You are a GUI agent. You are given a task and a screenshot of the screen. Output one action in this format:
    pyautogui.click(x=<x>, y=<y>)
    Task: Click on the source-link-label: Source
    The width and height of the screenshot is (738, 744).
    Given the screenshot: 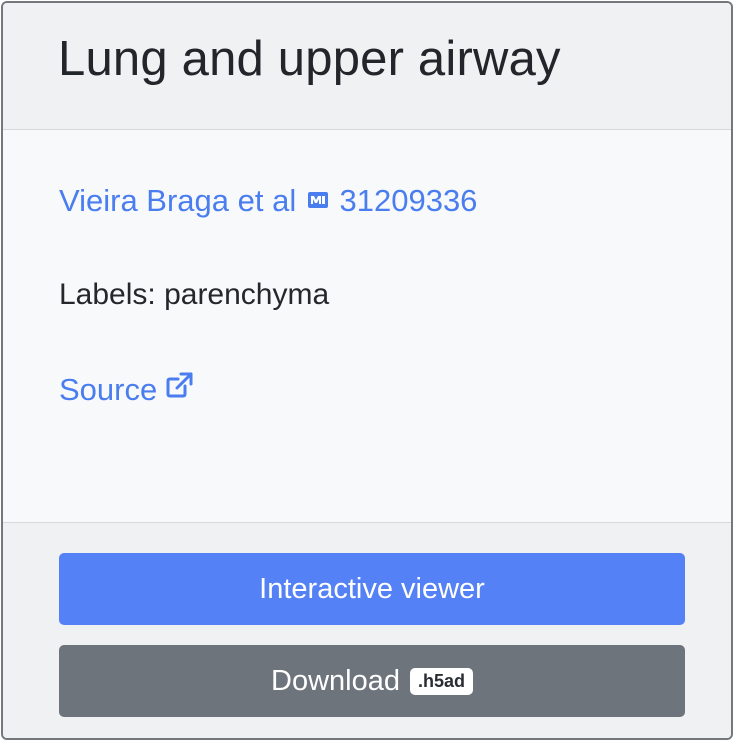 What is the action you would take?
    pyautogui.click(x=108, y=390)
    